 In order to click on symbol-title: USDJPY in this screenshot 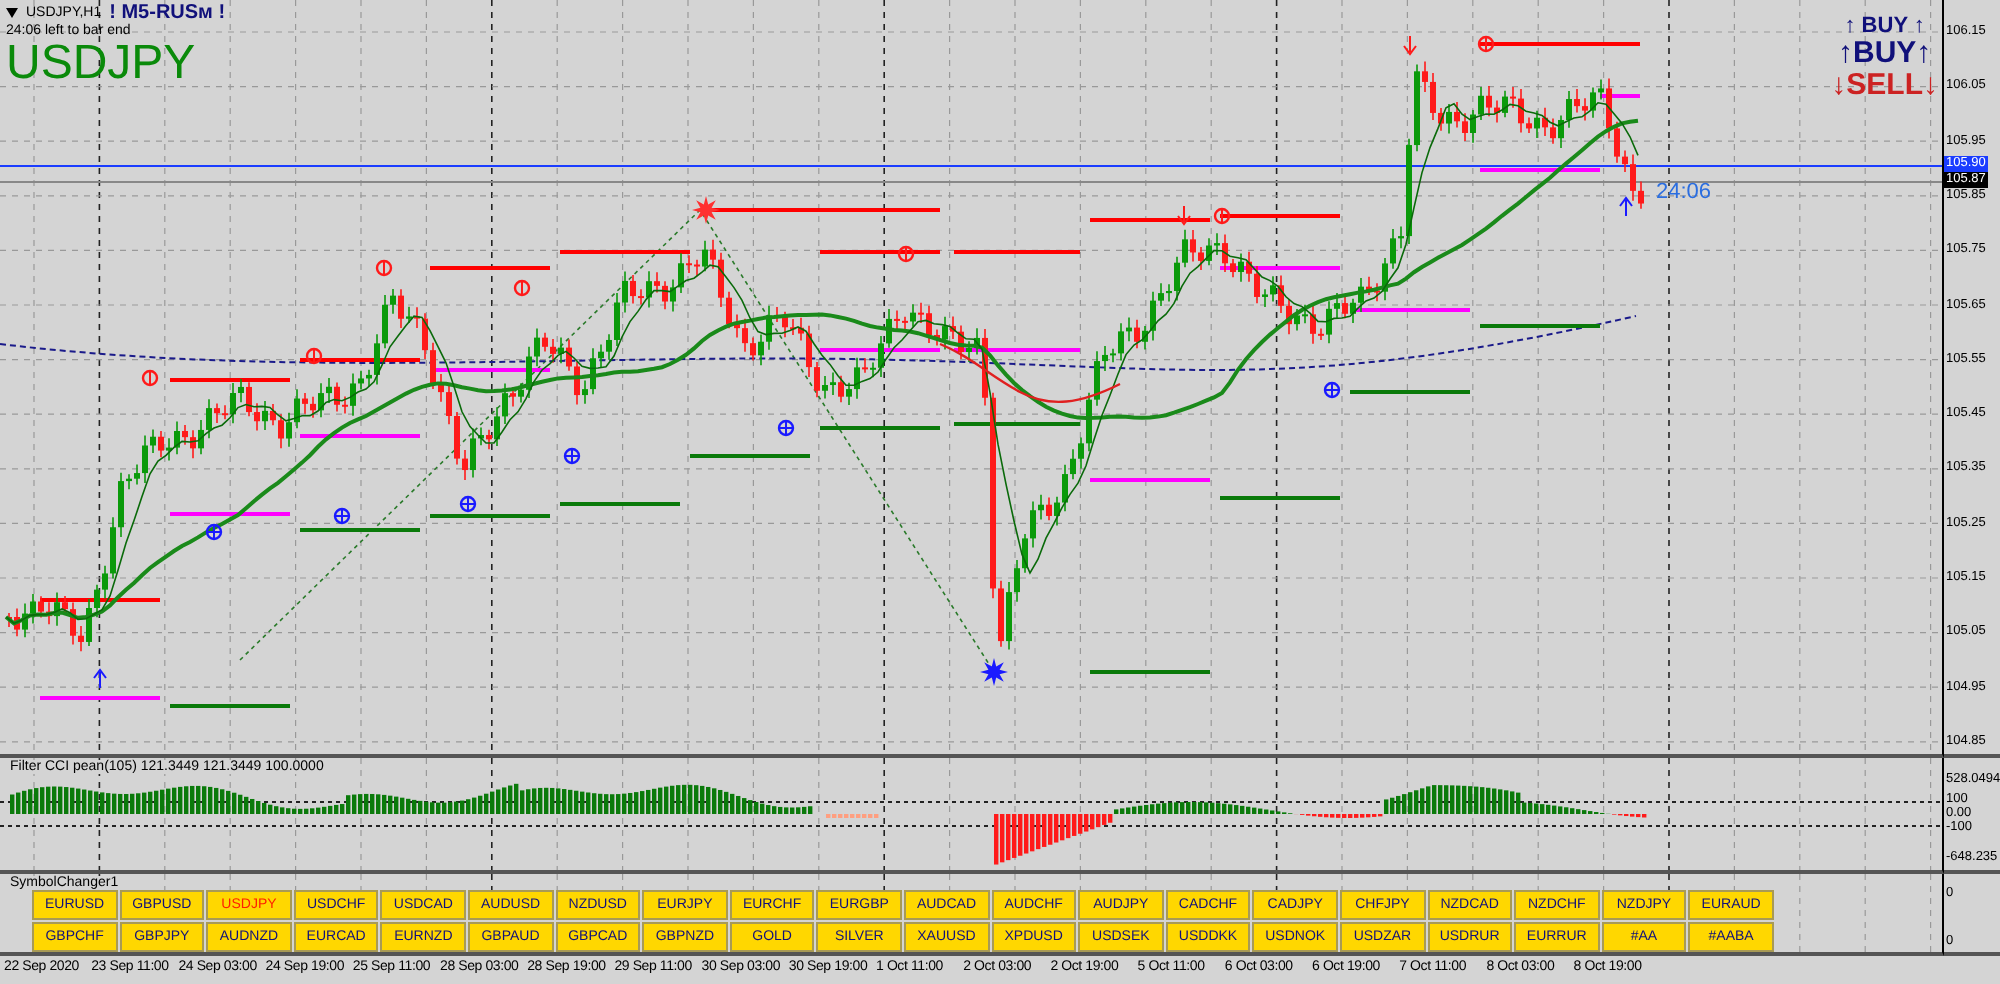, I will do `click(102, 64)`.